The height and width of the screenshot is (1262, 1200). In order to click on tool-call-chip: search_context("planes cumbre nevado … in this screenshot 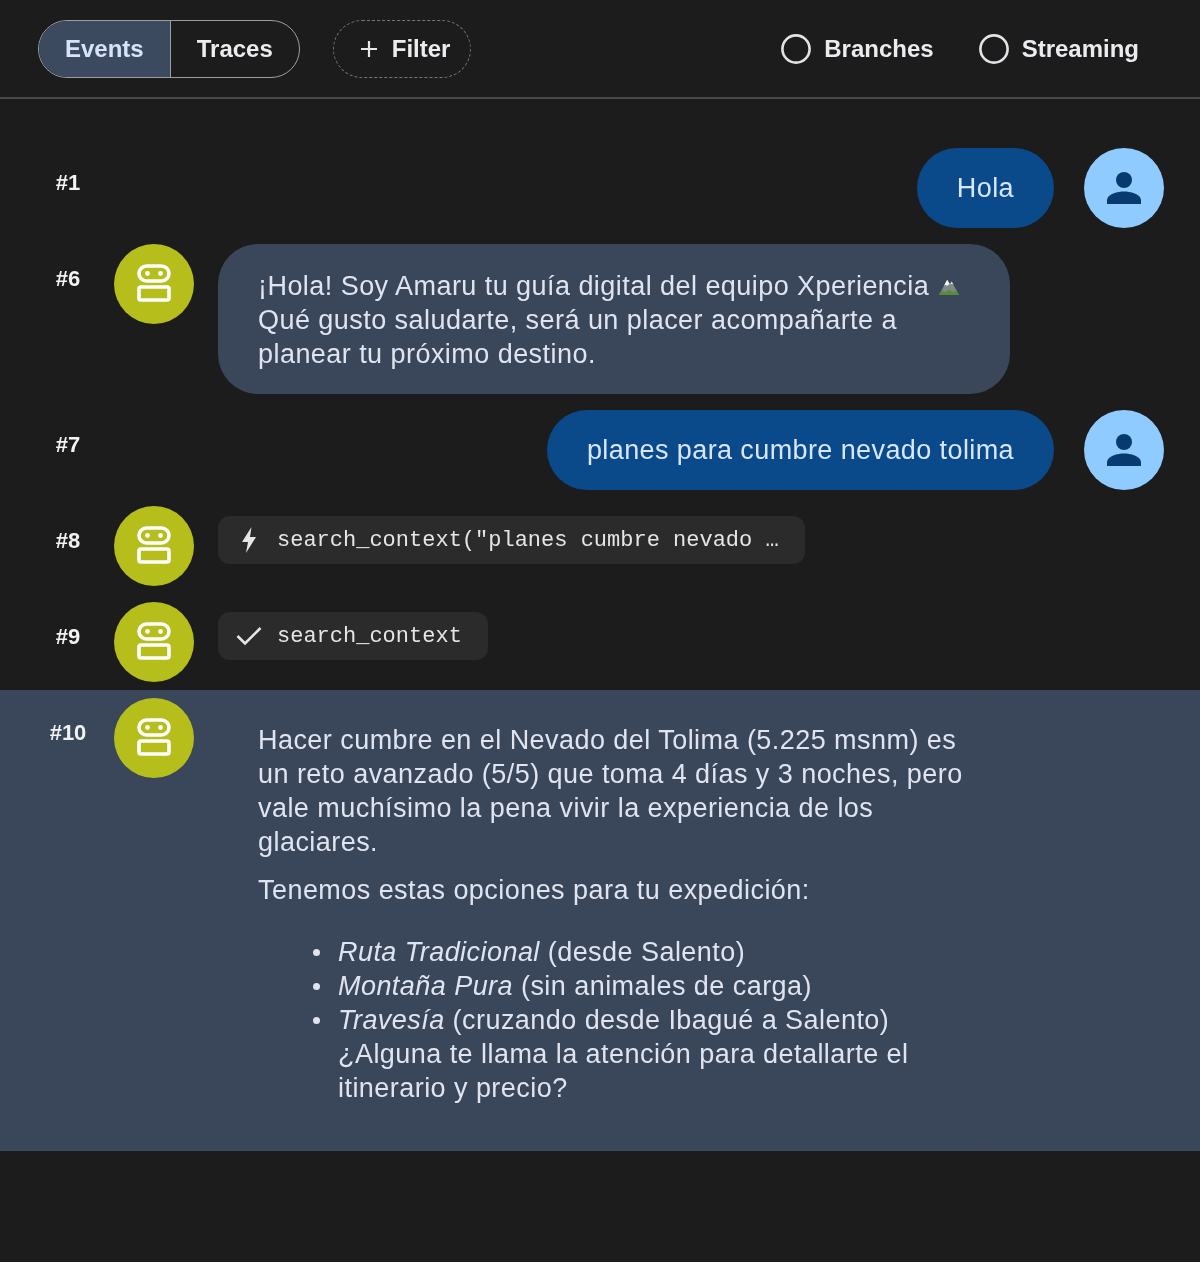, I will do `click(511, 540)`.